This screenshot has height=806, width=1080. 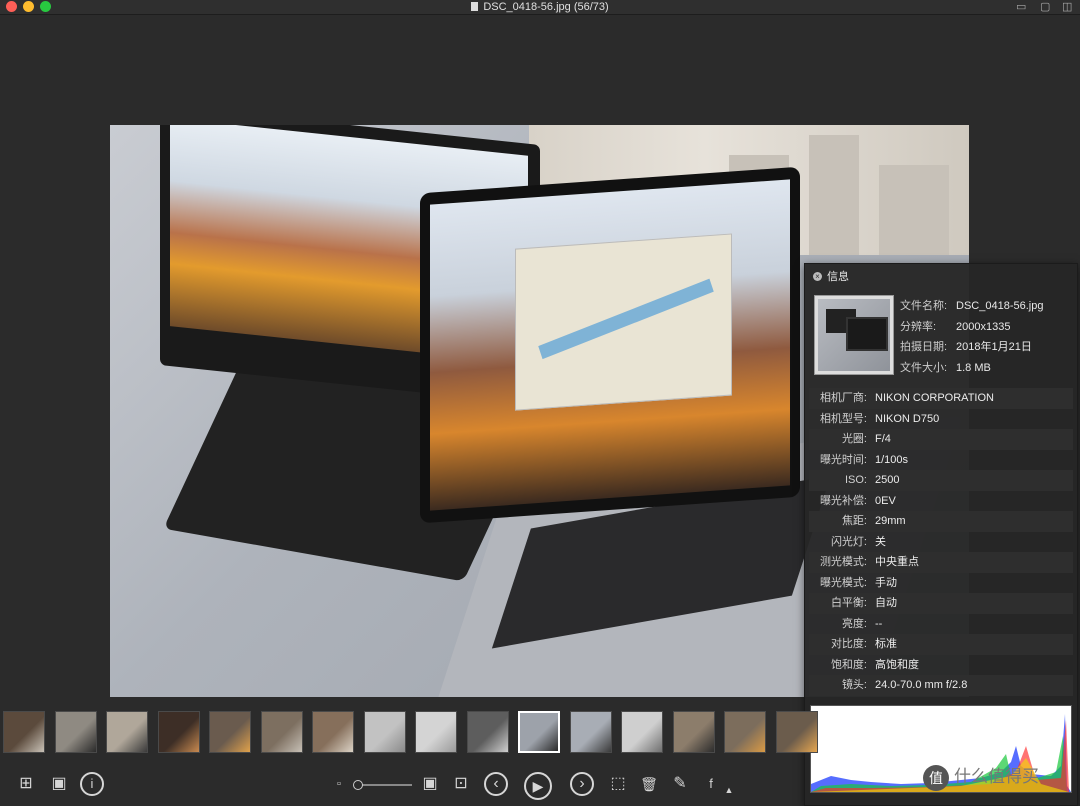 I want to click on info-row: 拍摄日期: 2018年1月21日, so click(x=971, y=348).